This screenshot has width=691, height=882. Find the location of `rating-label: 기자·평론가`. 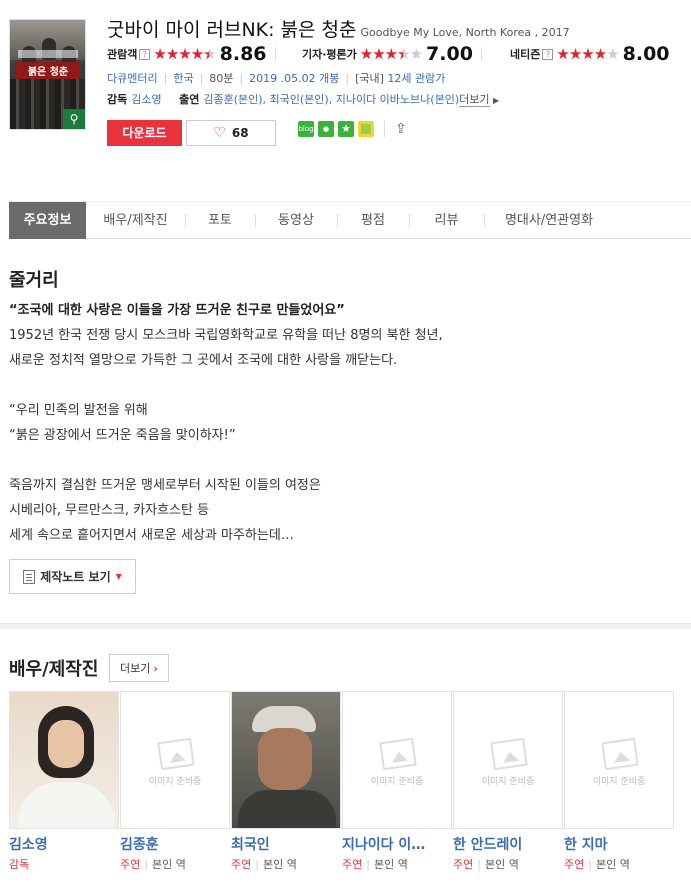

rating-label: 기자·평론가 is located at coordinates (329, 54).